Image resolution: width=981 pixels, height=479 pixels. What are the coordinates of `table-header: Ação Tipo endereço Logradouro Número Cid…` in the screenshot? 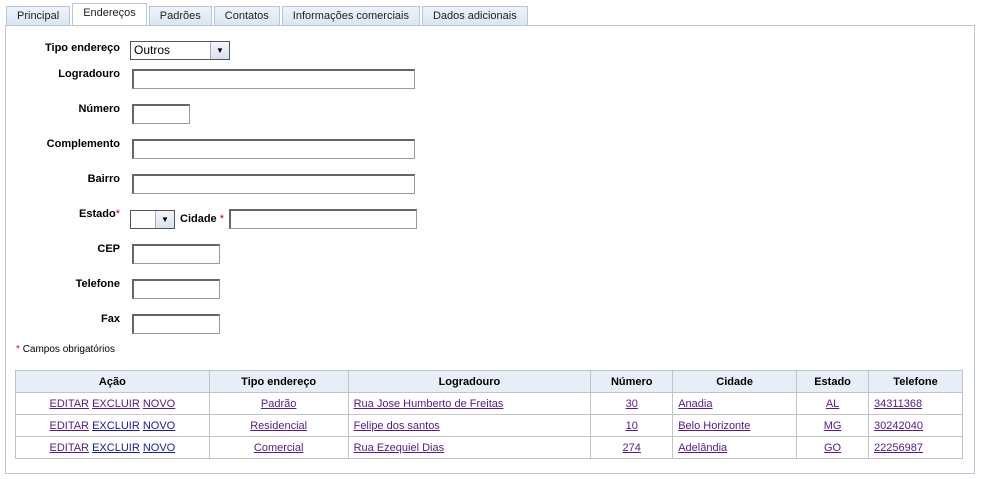 It's located at (489, 381).